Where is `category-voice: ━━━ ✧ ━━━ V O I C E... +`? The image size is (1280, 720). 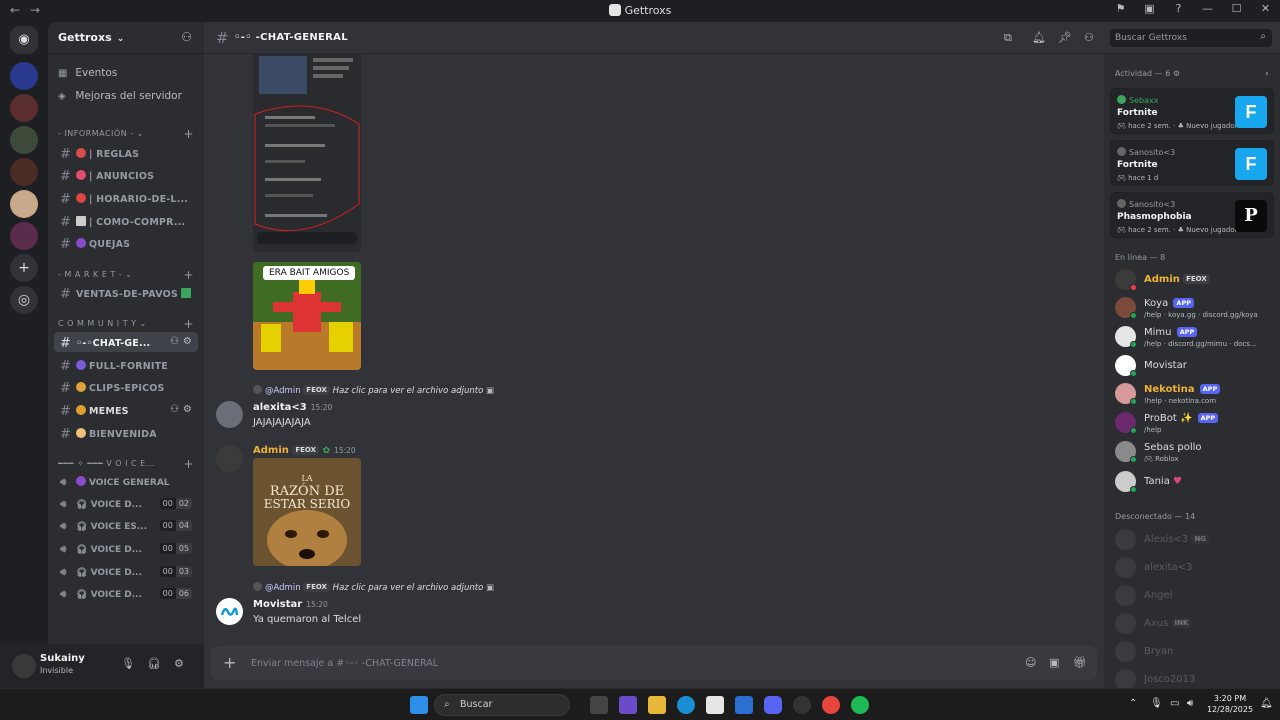 category-voice: ━━━ ✧ ━━━ V O I C E... + is located at coordinates (128, 464).